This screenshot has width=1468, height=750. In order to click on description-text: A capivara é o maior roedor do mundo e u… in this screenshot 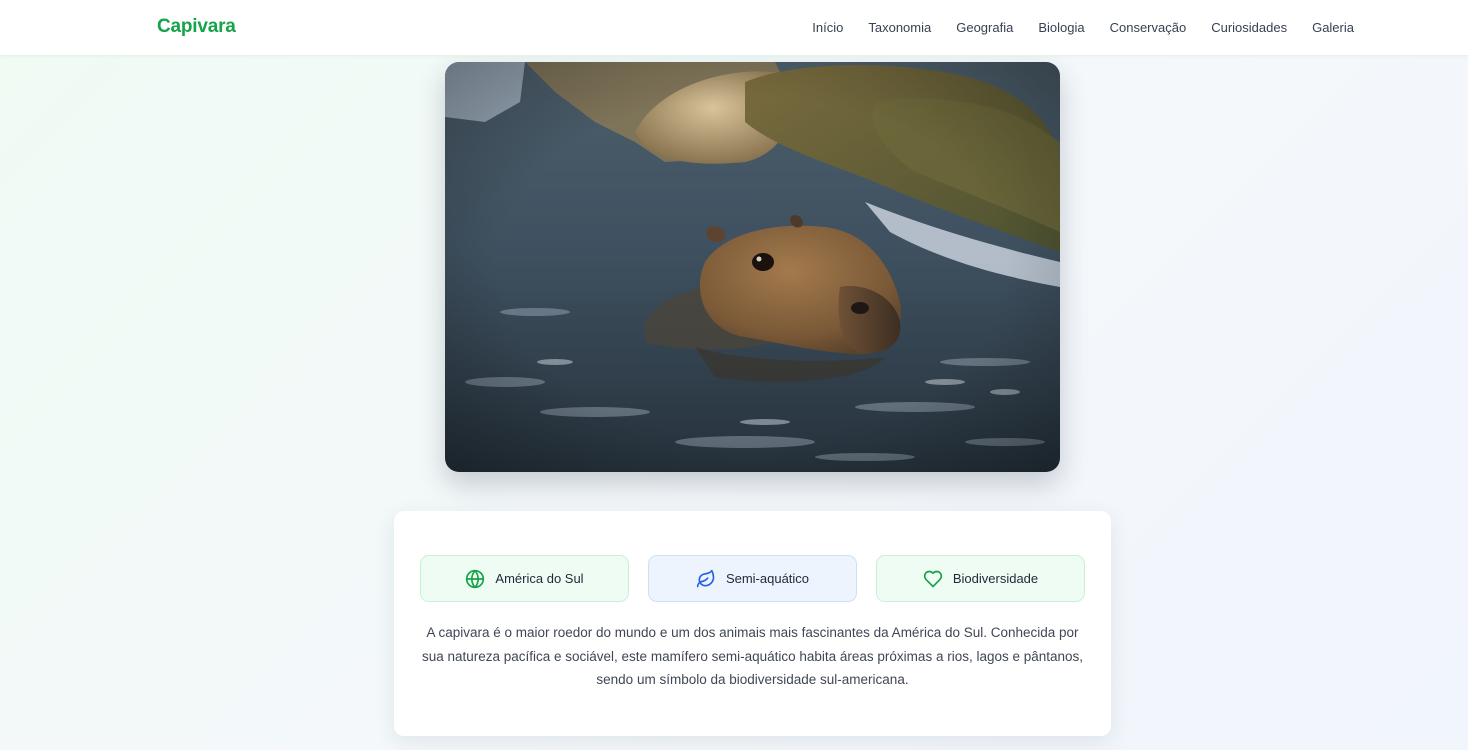, I will do `click(752, 656)`.